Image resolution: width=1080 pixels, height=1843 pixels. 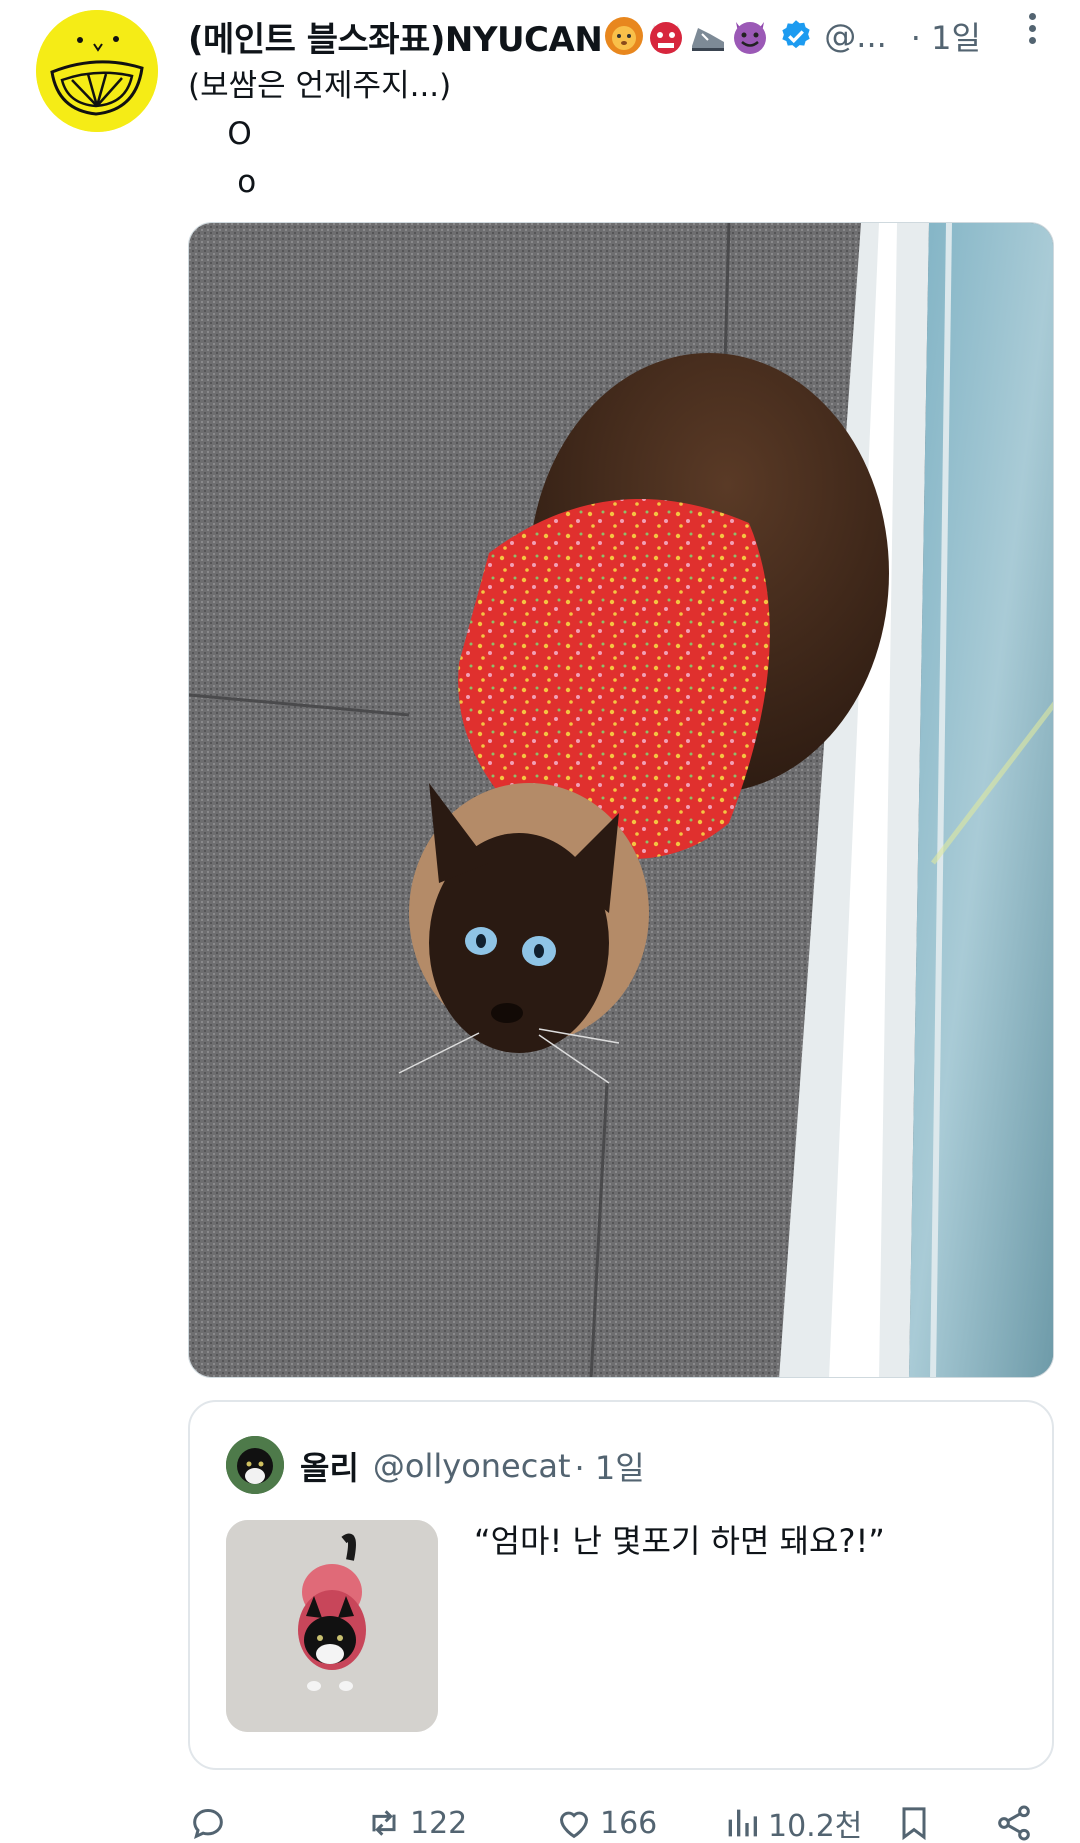 I want to click on quoted-author-avatar, so click(x=255, y=1465).